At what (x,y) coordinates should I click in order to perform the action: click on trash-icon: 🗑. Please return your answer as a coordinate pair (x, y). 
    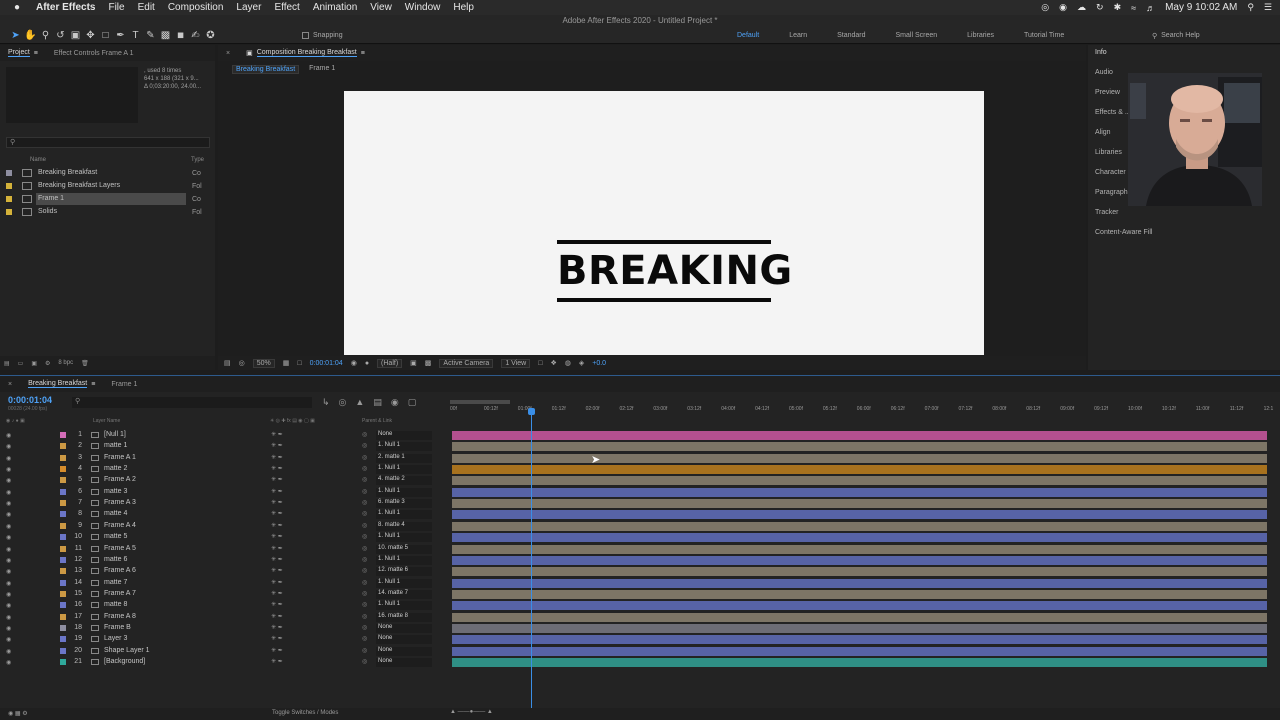
    Looking at the image, I should click on (85, 363).